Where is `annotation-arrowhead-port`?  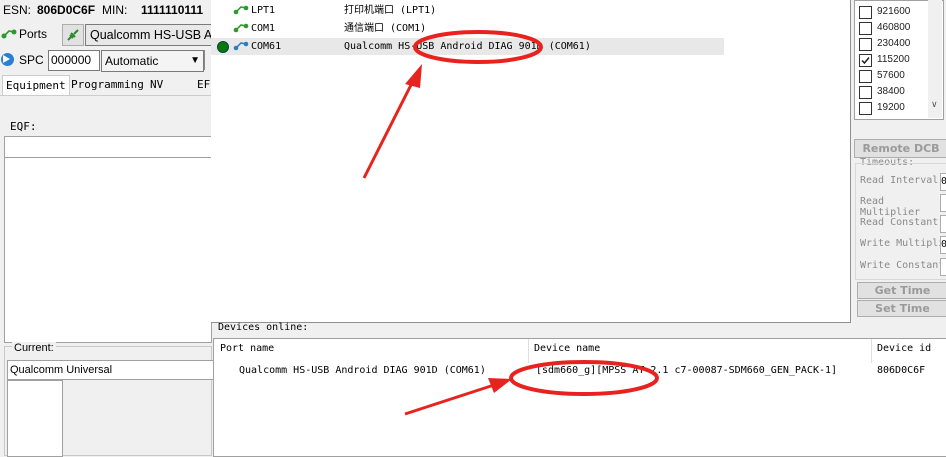
annotation-arrowhead-port is located at coordinates (413, 76).